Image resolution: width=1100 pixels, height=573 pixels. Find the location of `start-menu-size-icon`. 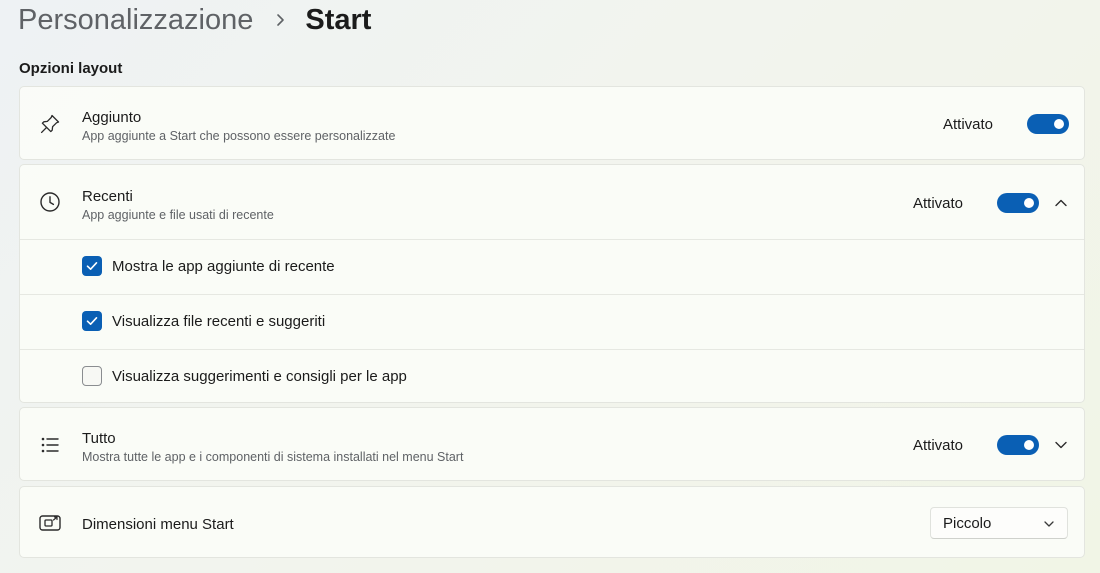

start-menu-size-icon is located at coordinates (50, 523).